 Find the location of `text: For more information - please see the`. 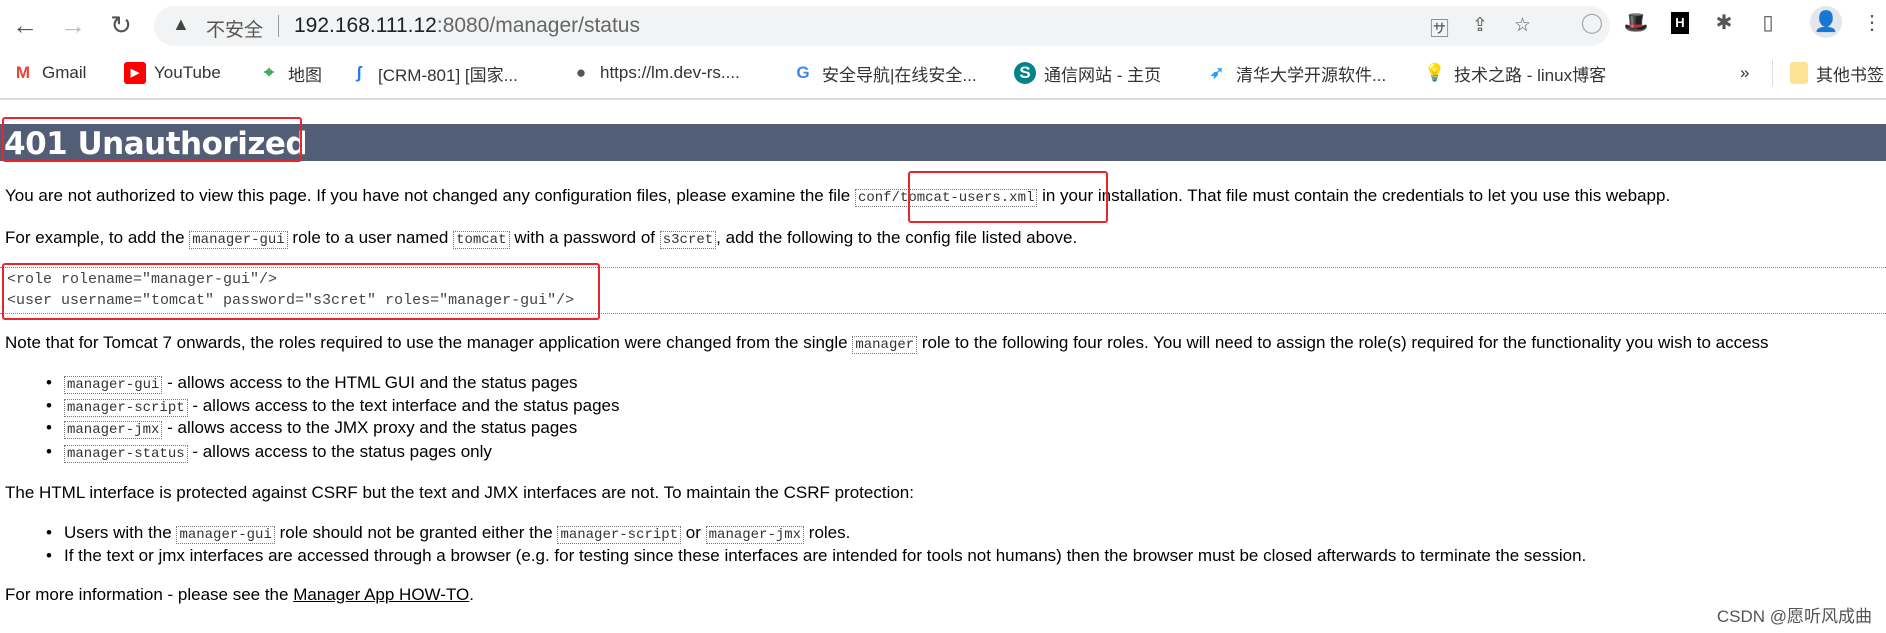

text: For more information - please see the is located at coordinates (149, 594).